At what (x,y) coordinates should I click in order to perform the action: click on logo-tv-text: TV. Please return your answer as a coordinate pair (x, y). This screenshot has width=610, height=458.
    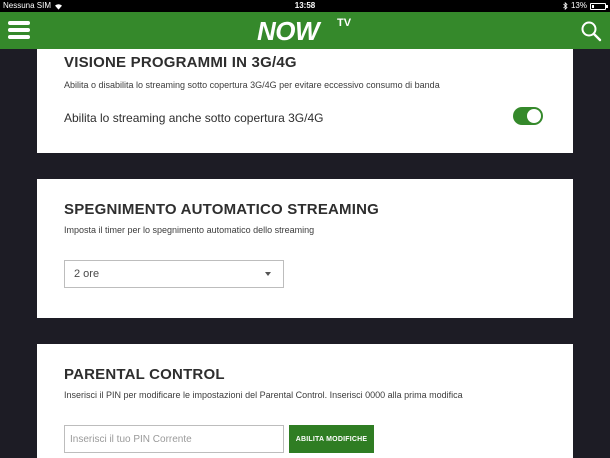
    Looking at the image, I should click on (344, 23).